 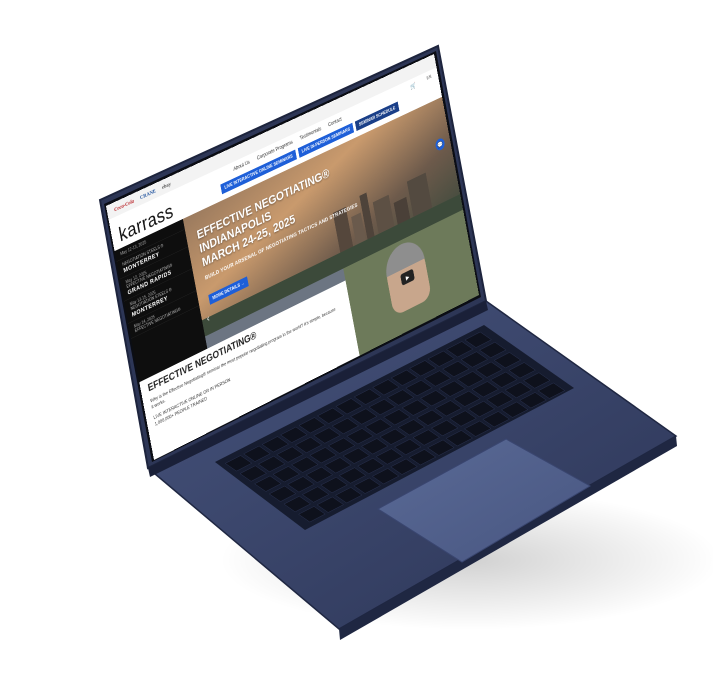 What do you see at coordinates (429, 77) in the screenshot?
I see `language-selector: EN` at bounding box center [429, 77].